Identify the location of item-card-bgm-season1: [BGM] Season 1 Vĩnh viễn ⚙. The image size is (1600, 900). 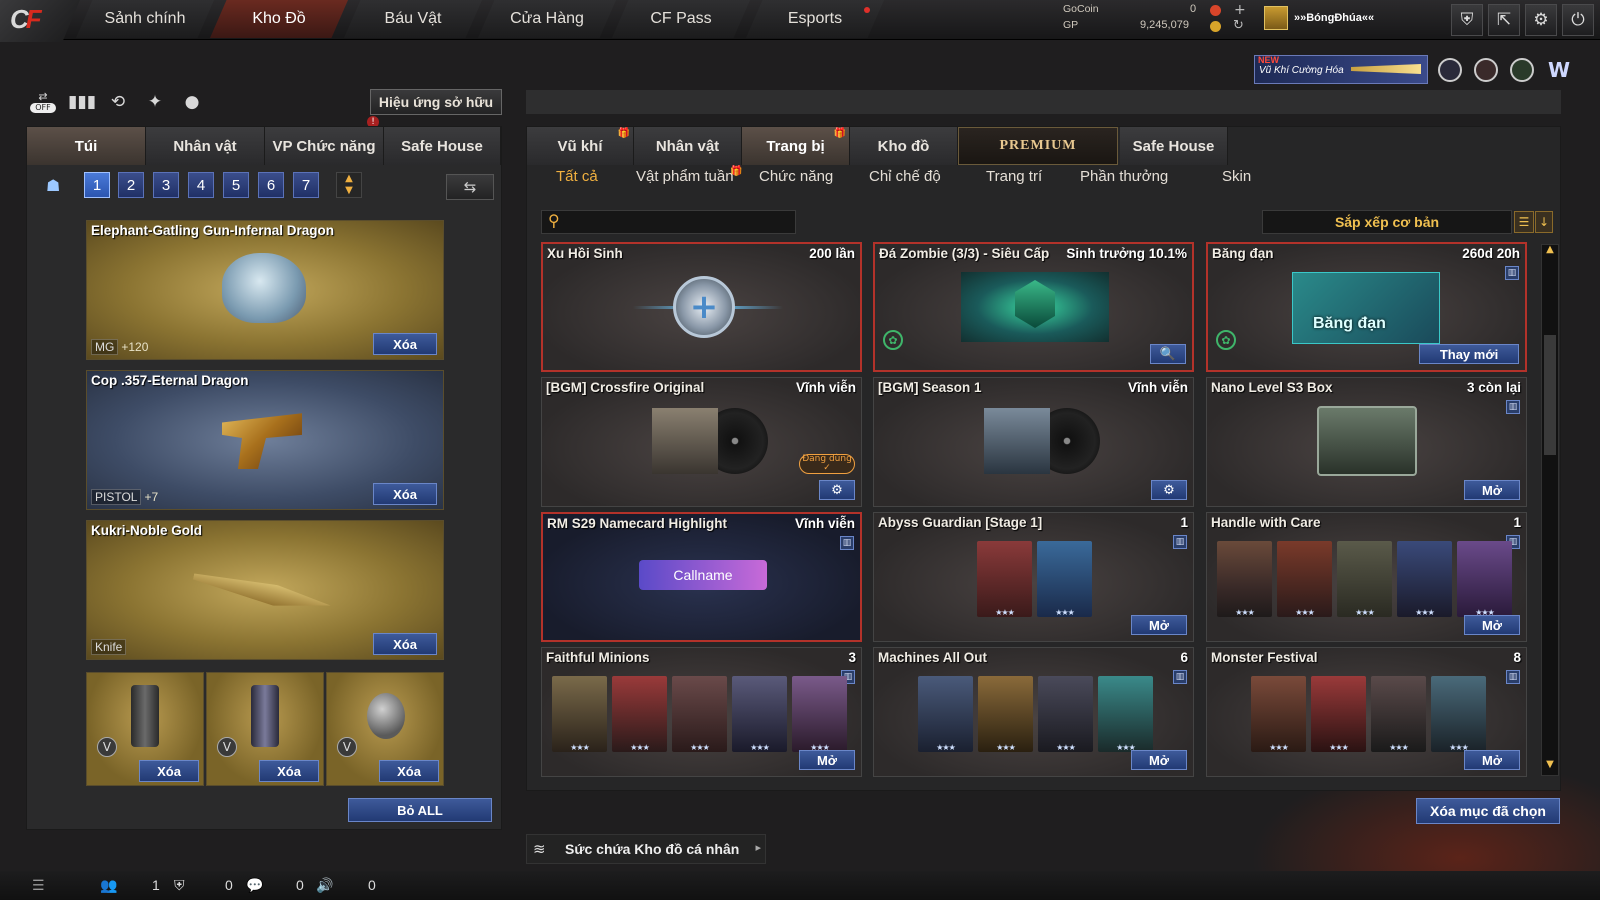
(1033, 442).